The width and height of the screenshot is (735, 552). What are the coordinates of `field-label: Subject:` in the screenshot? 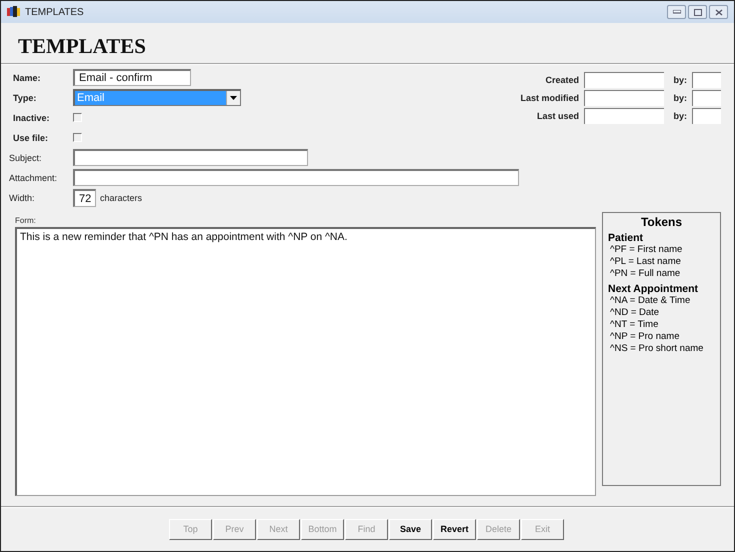 It's located at (26, 157).